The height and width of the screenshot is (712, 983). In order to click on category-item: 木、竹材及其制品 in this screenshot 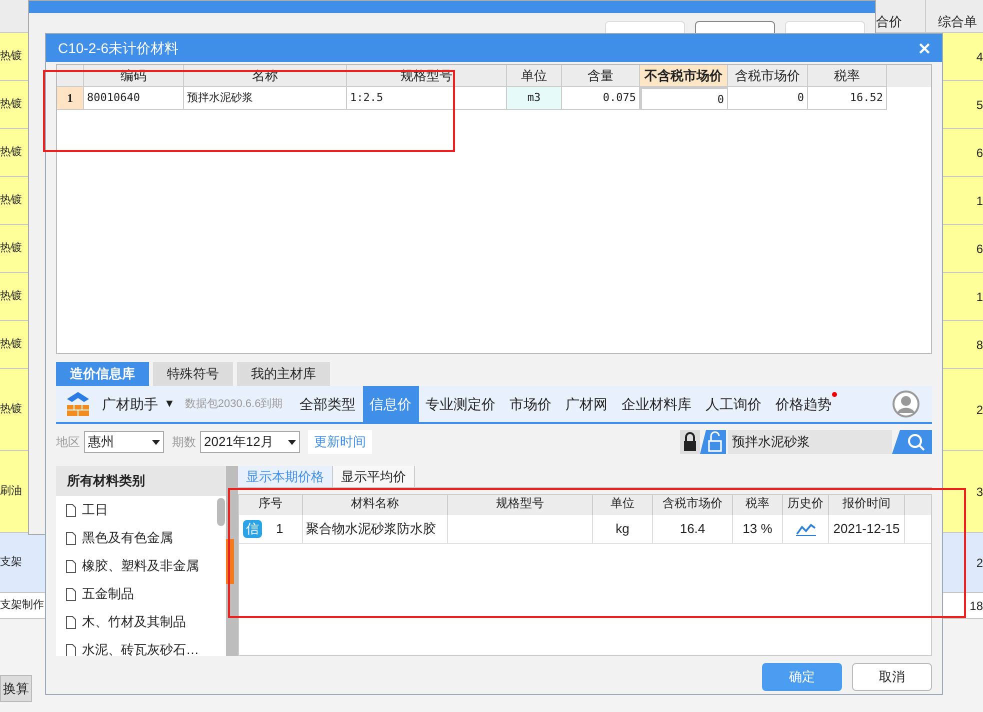, I will do `click(141, 622)`.